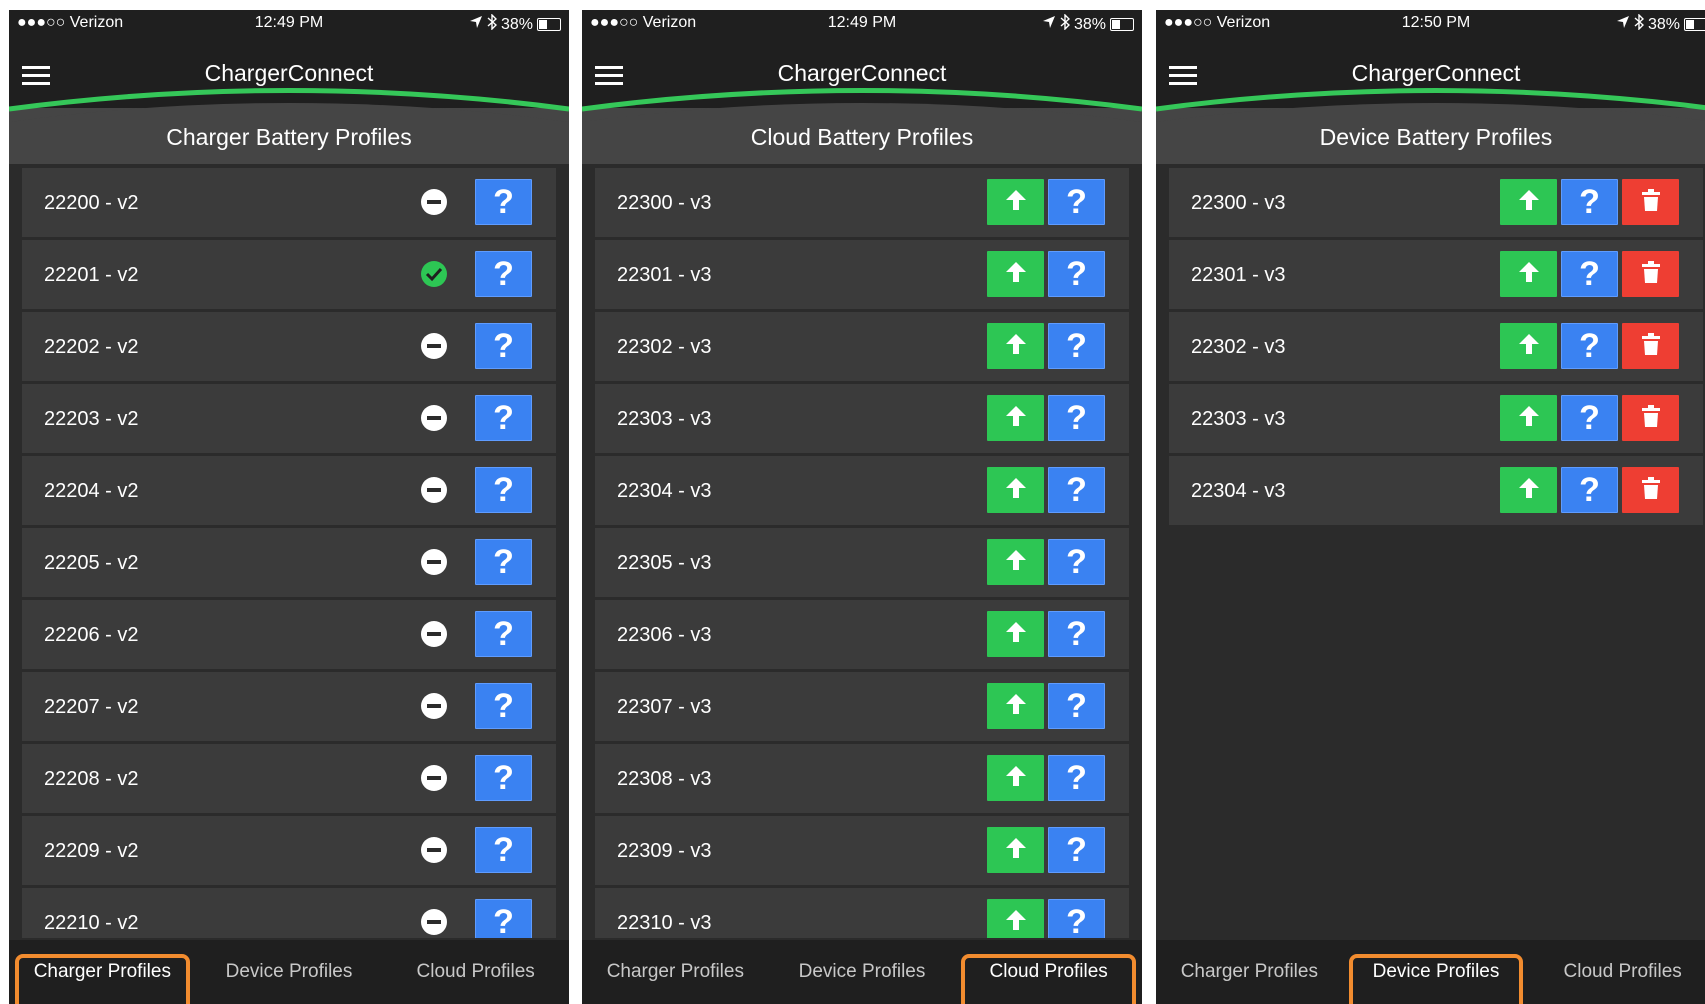 The width and height of the screenshot is (1705, 1004). What do you see at coordinates (664, 275) in the screenshot?
I see `profile-name: 22301 - v3` at bounding box center [664, 275].